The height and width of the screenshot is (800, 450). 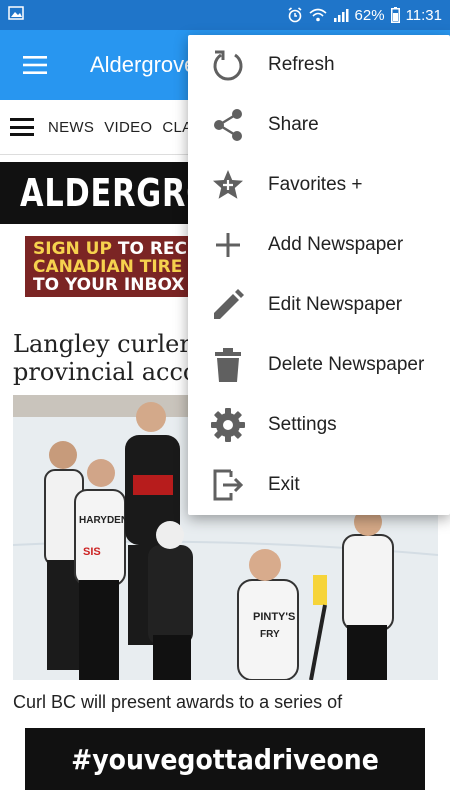 What do you see at coordinates (341, 15) in the screenshot?
I see `signal-icon` at bounding box center [341, 15].